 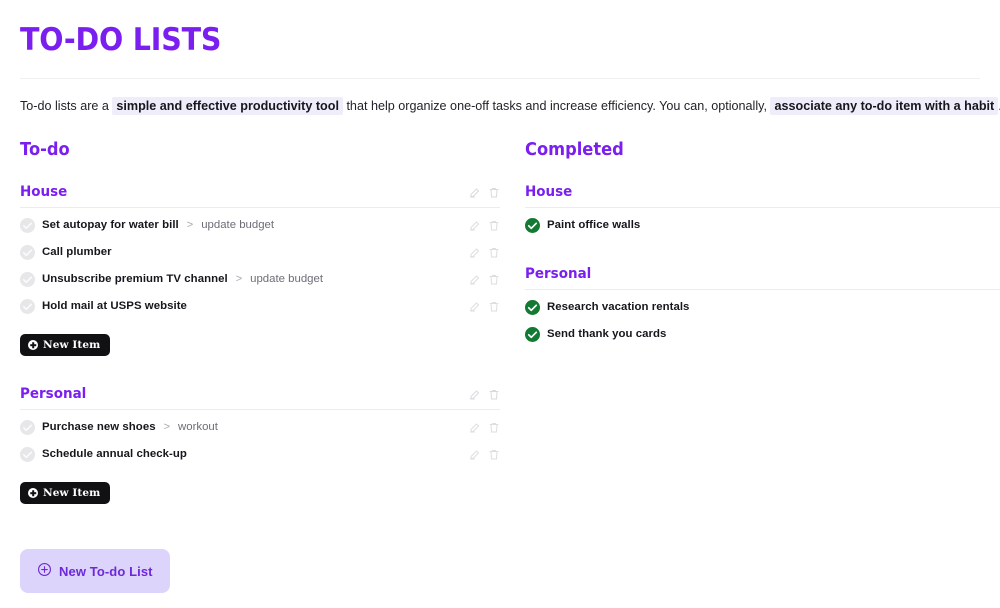 What do you see at coordinates (260, 454) in the screenshot?
I see `list-item: Schedule annual check-up` at bounding box center [260, 454].